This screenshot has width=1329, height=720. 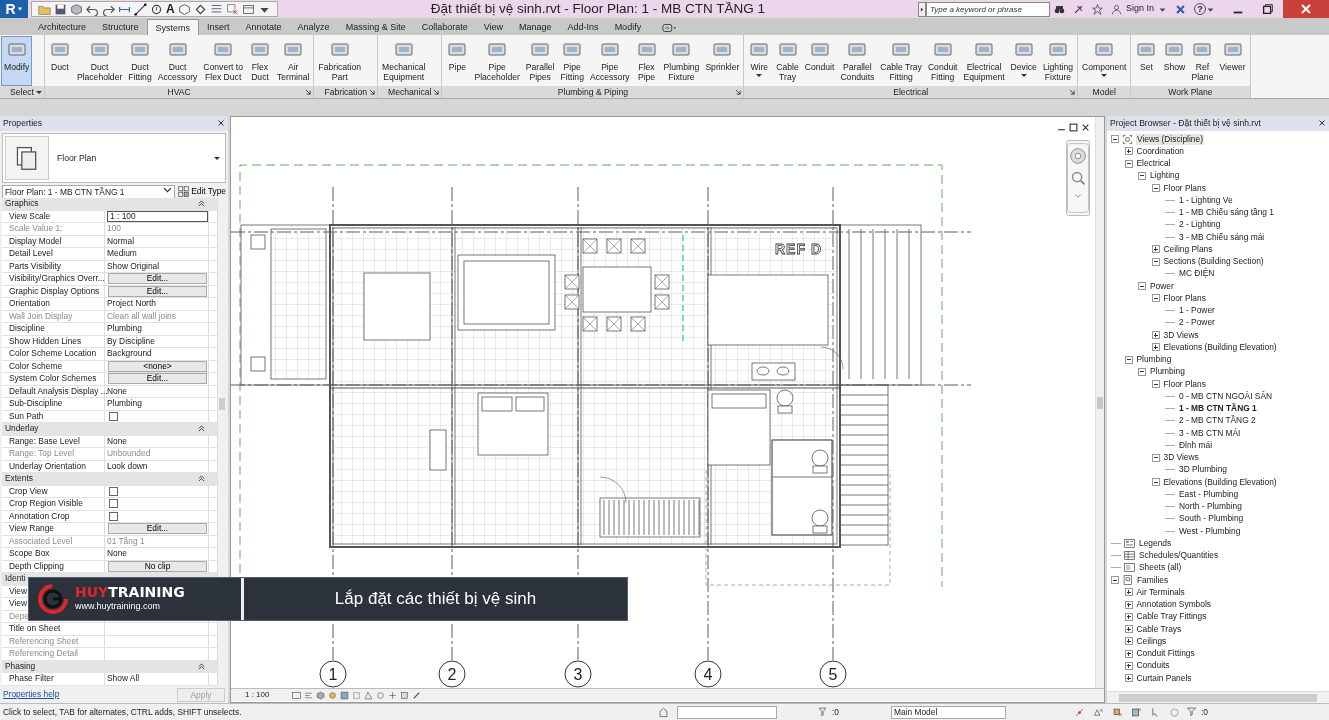 What do you see at coordinates (948, 712) in the screenshot?
I see `design-option-dropdown: Main Model` at bounding box center [948, 712].